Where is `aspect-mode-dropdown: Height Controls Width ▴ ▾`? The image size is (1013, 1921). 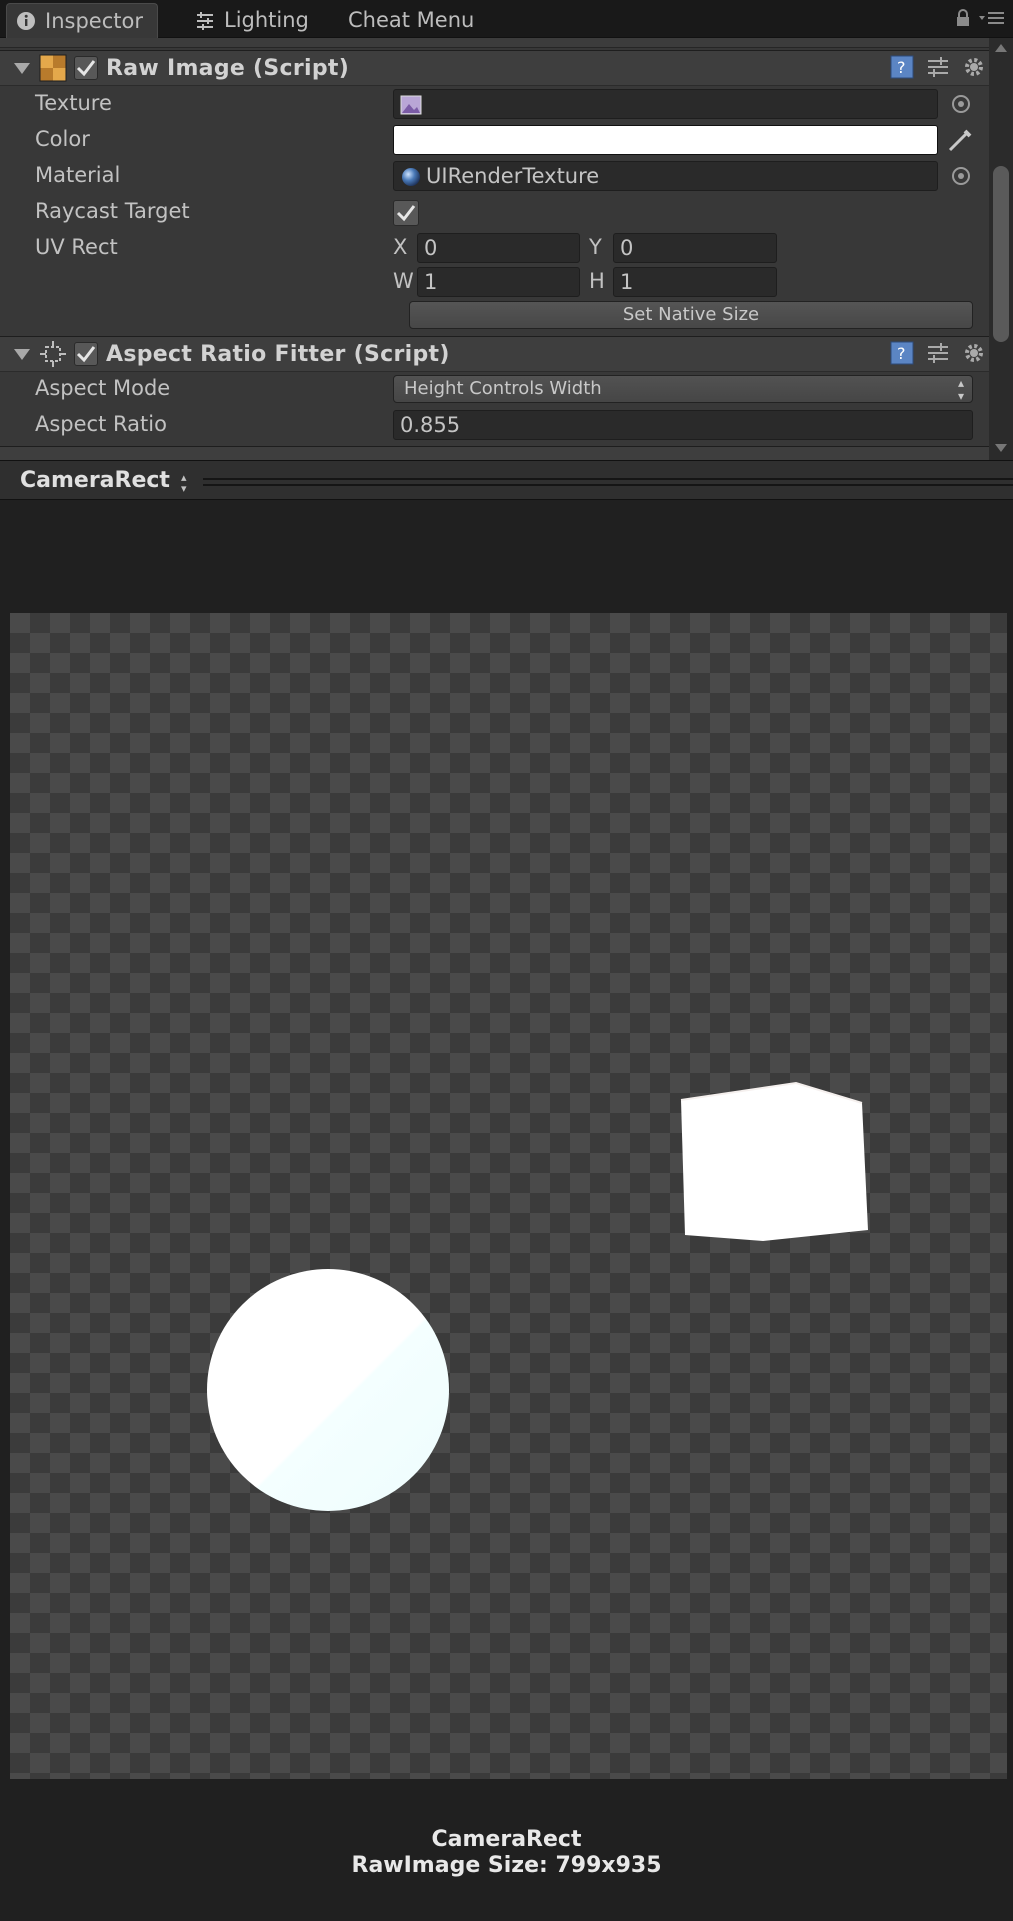
aspect-mode-dropdown: Height Controls Width ▴ ▾ is located at coordinates (683, 389).